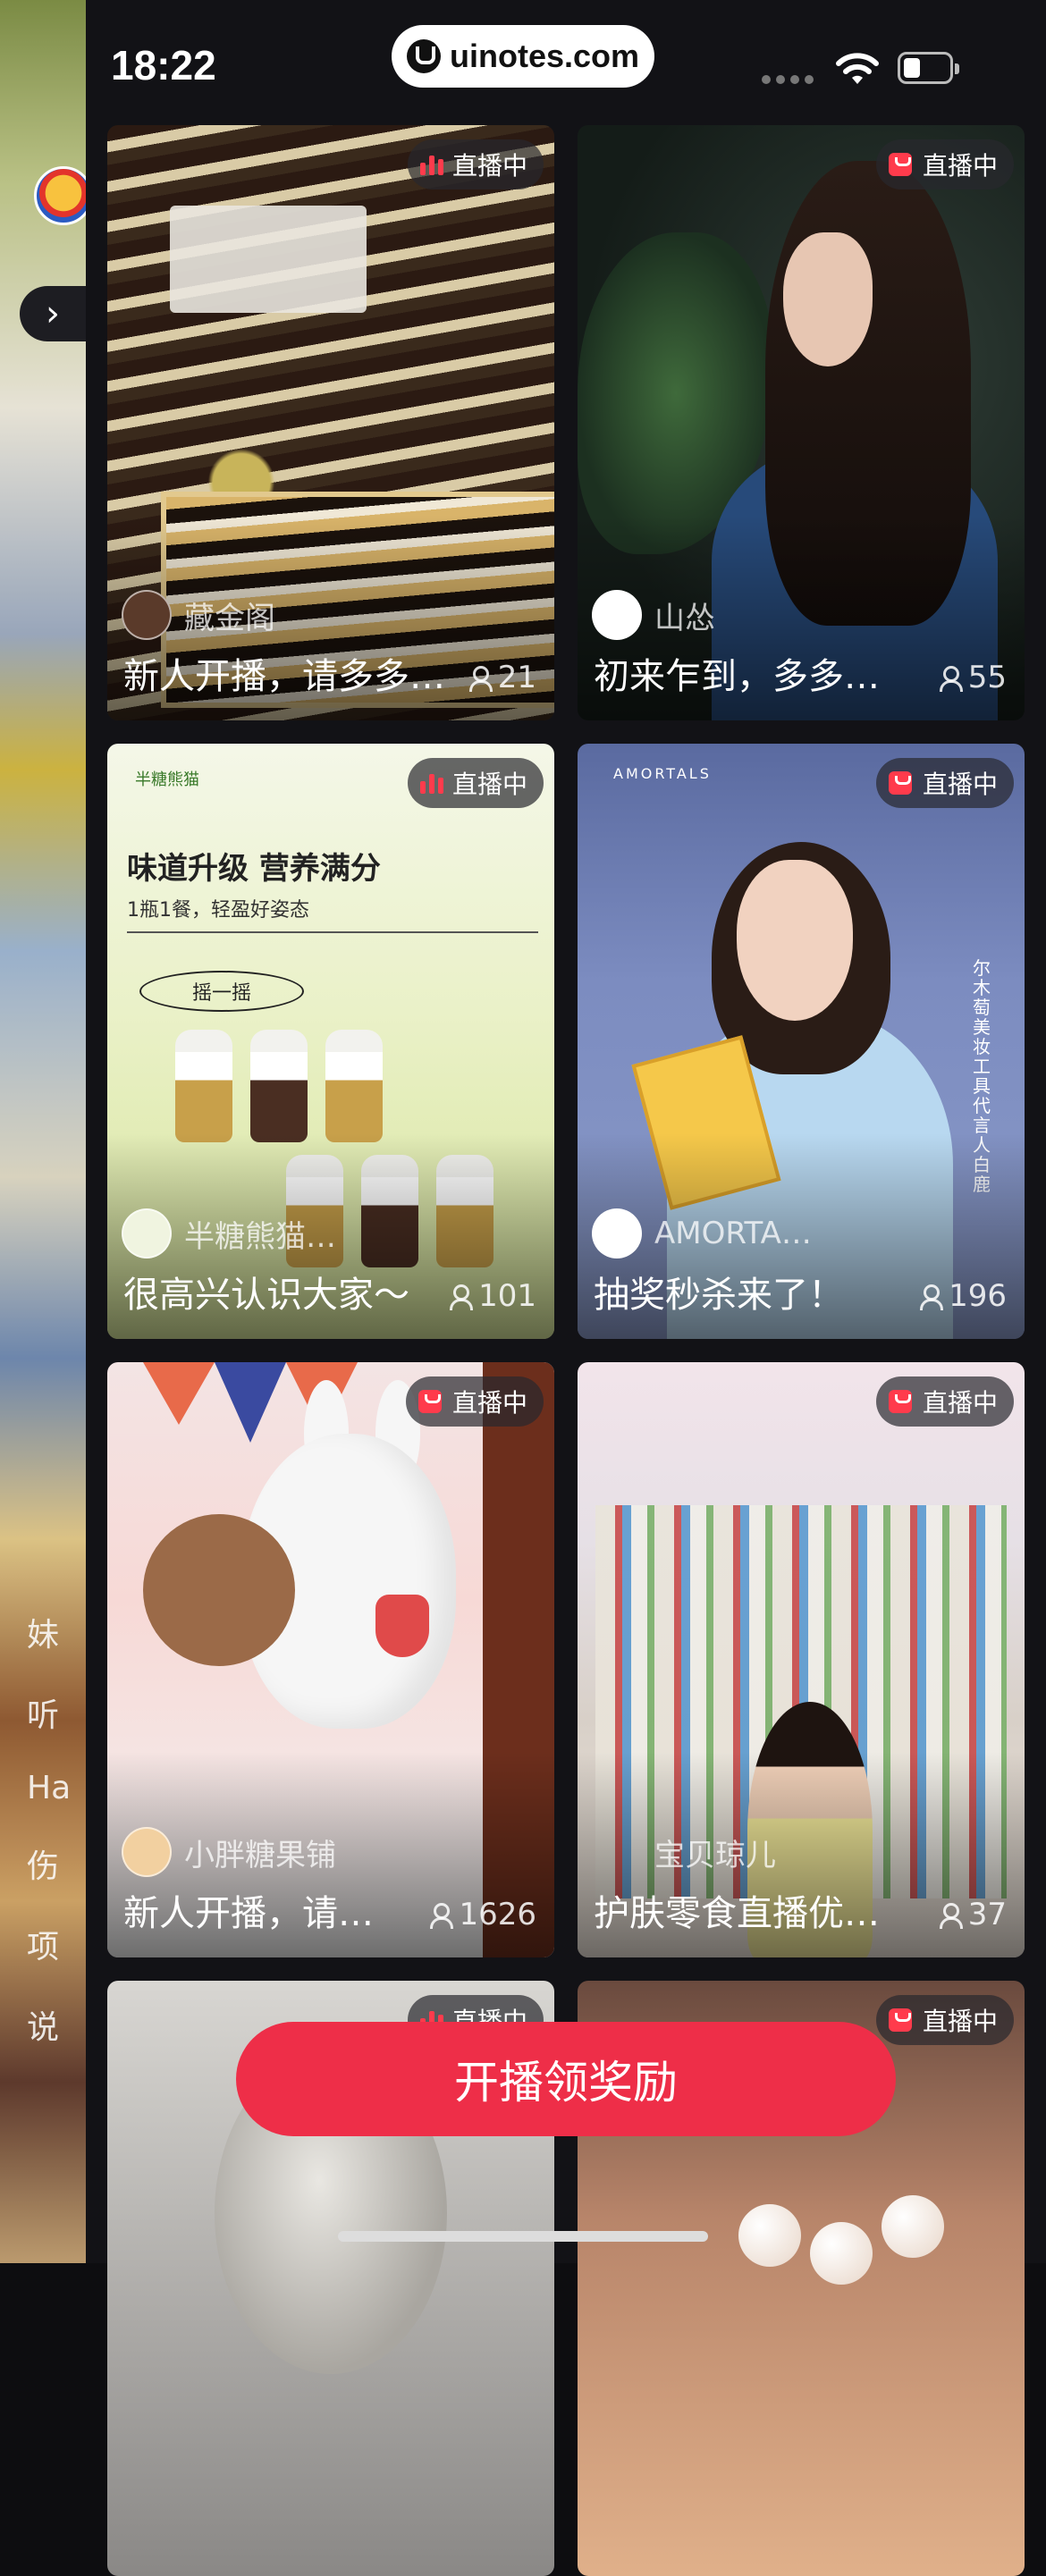  I want to click on background-text: Ha, so click(50, 1788).